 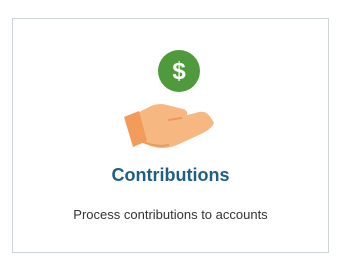 What do you see at coordinates (170, 214) in the screenshot?
I see `card-description: Process contributions to accounts` at bounding box center [170, 214].